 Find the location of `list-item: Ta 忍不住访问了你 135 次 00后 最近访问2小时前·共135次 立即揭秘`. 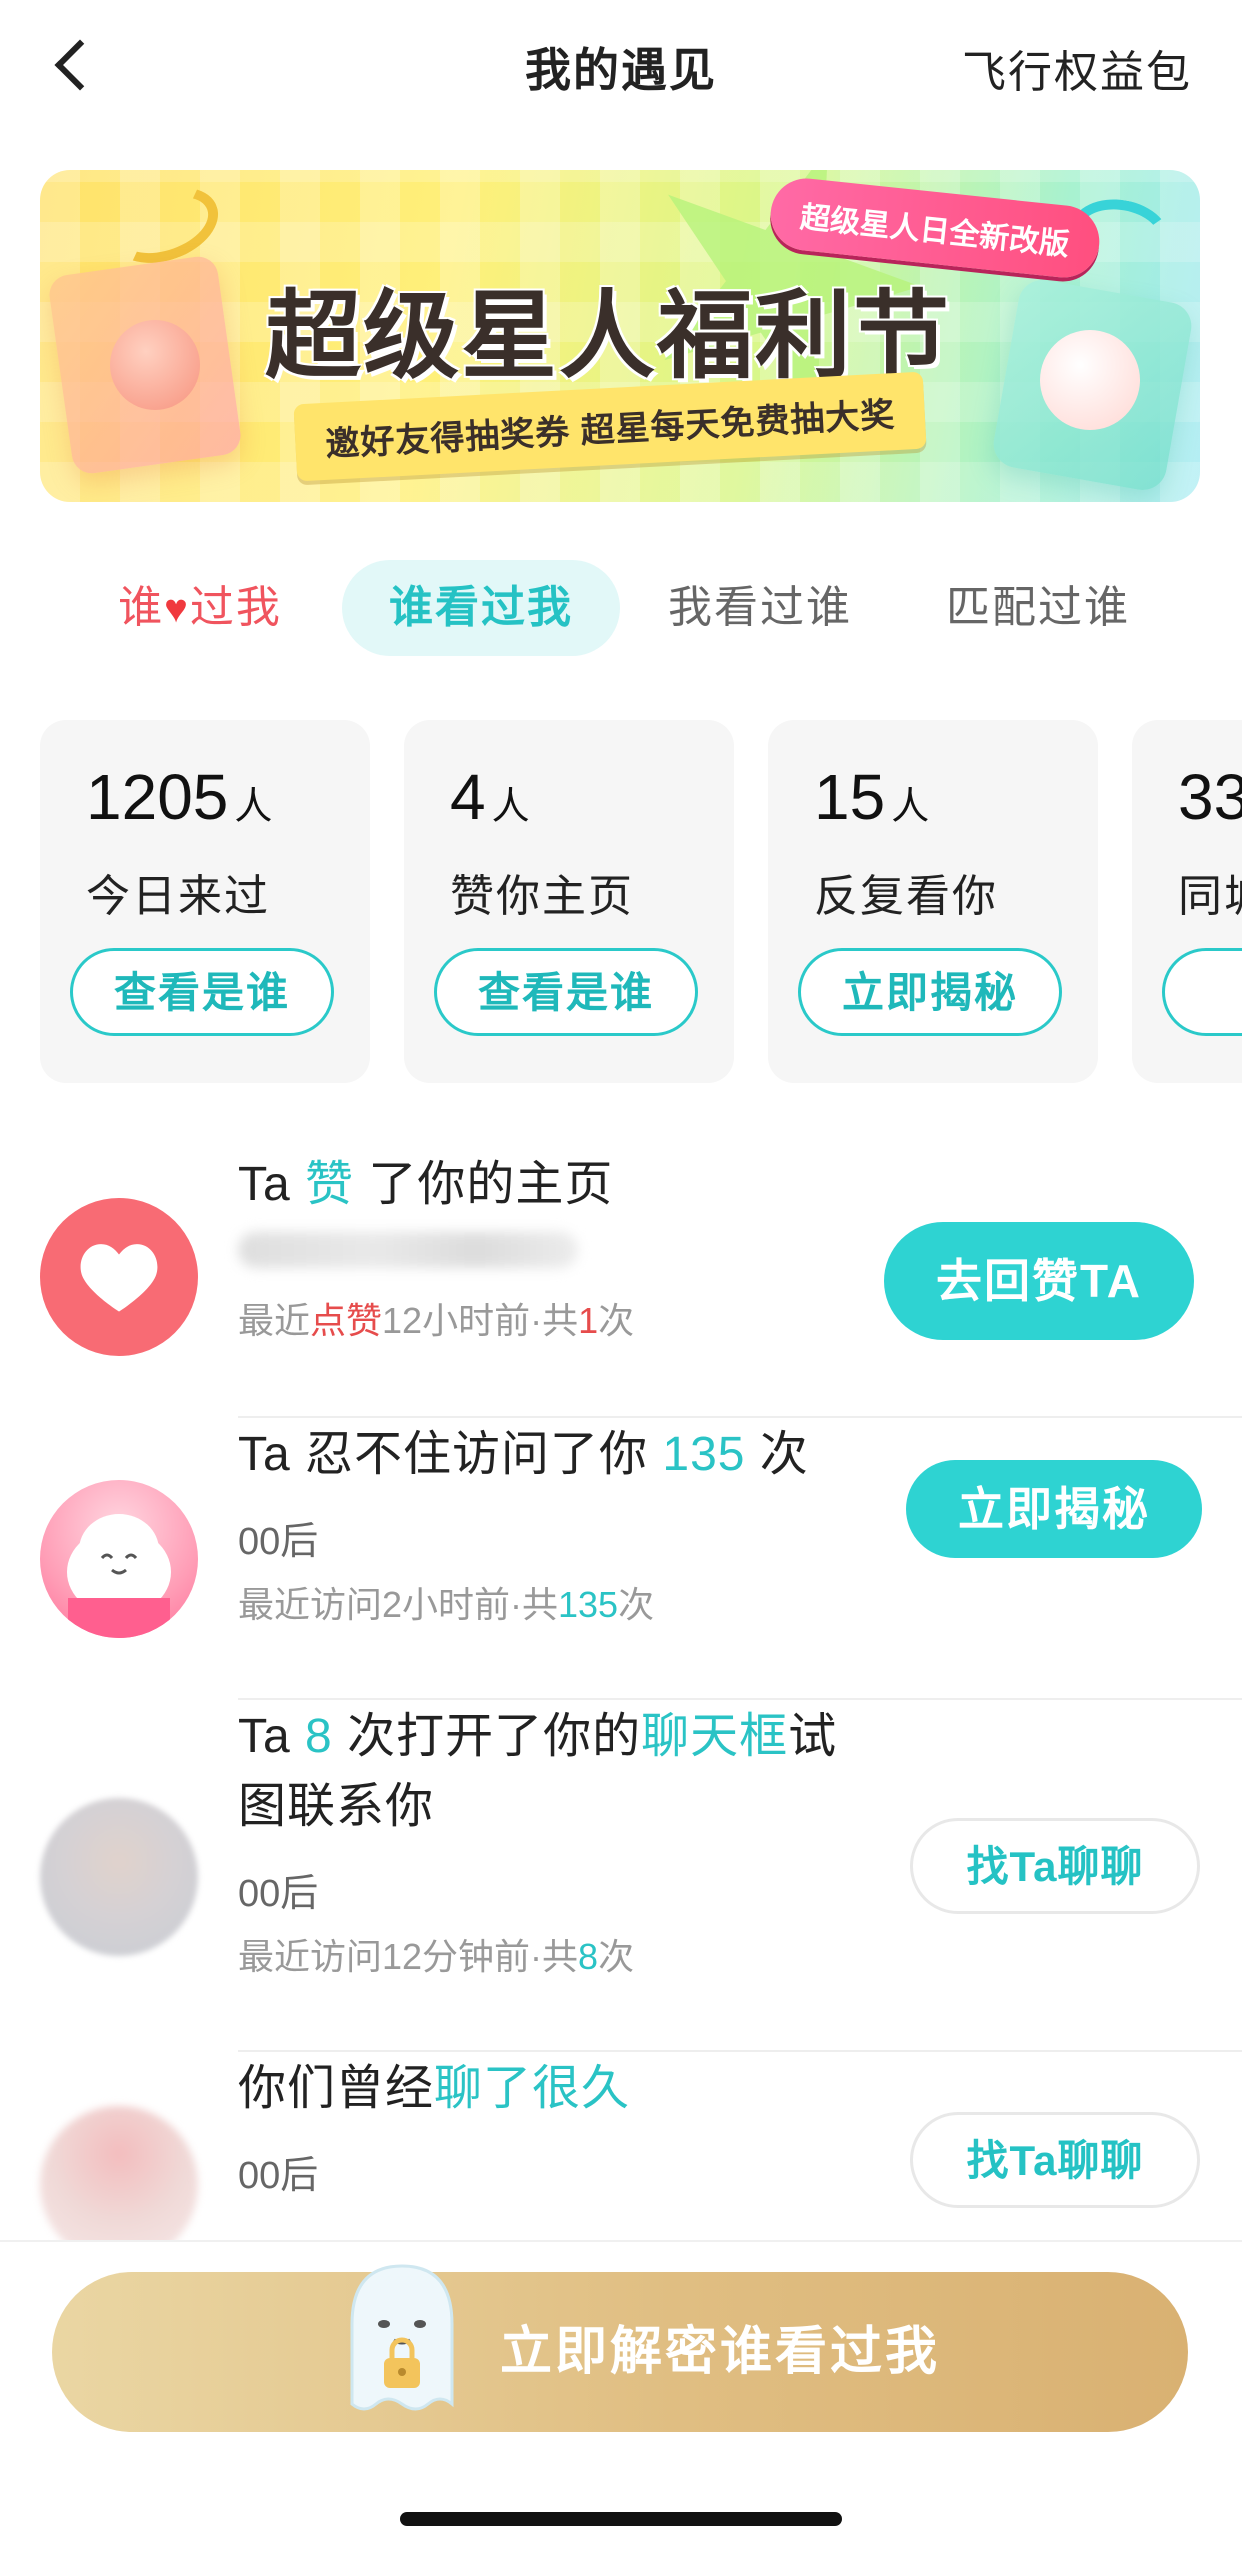

list-item: Ta 忍不住访问了你 135 次 00后 最近访问2小时前·共135次 立即揭秘 is located at coordinates (621, 1561).